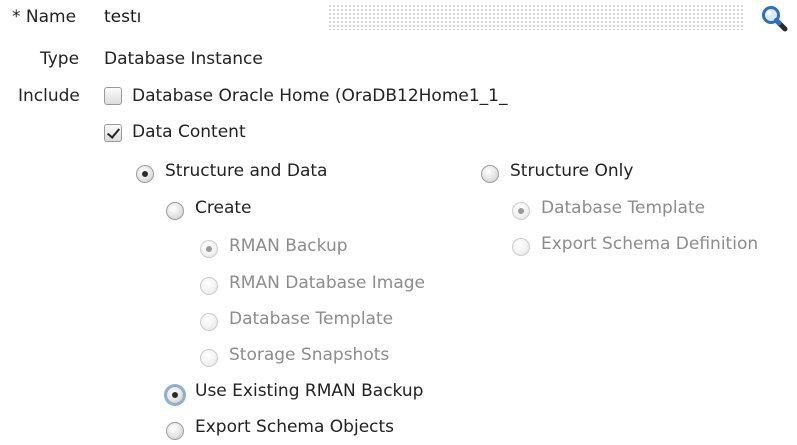 The width and height of the screenshot is (797, 445). Describe the element at coordinates (209, 358) in the screenshot. I see `storage-snapshots-radio` at that location.